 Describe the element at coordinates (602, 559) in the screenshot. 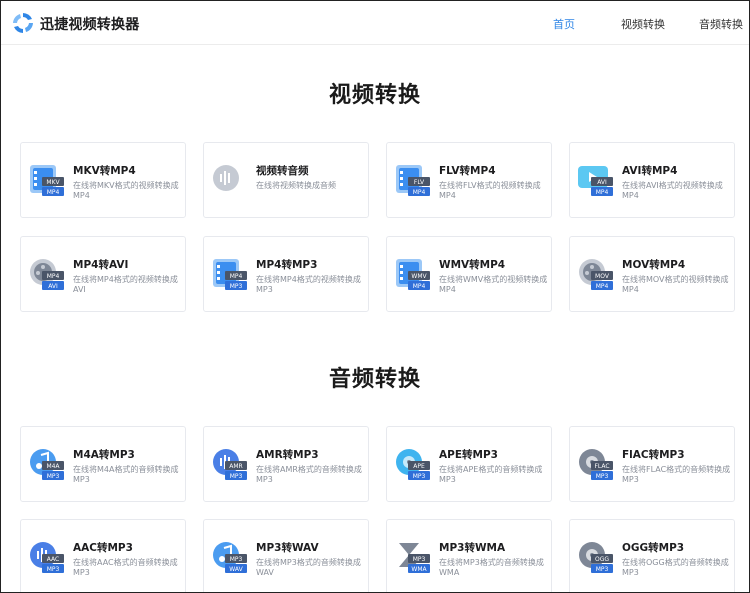

I see `svg-text: OGG` at that location.